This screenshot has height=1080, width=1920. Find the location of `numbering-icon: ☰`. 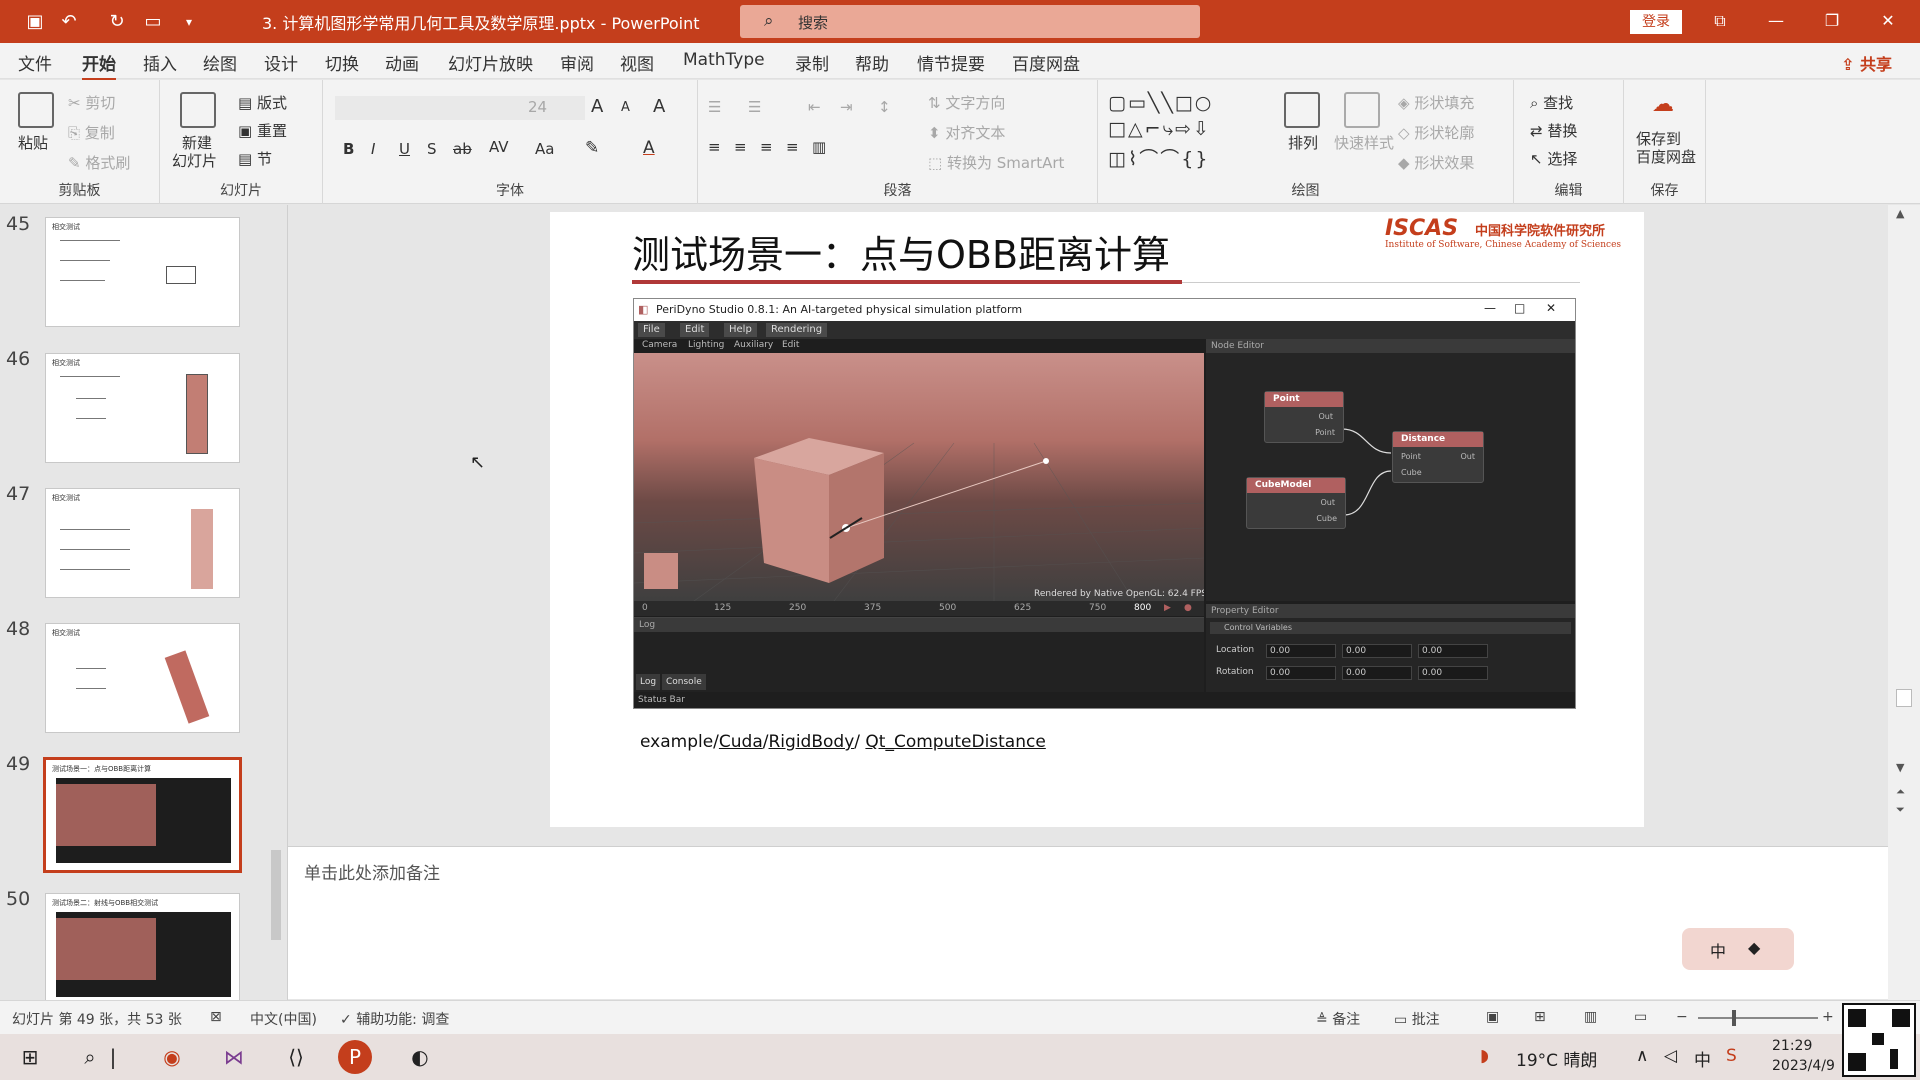

numbering-icon: ☰ is located at coordinates (754, 107).